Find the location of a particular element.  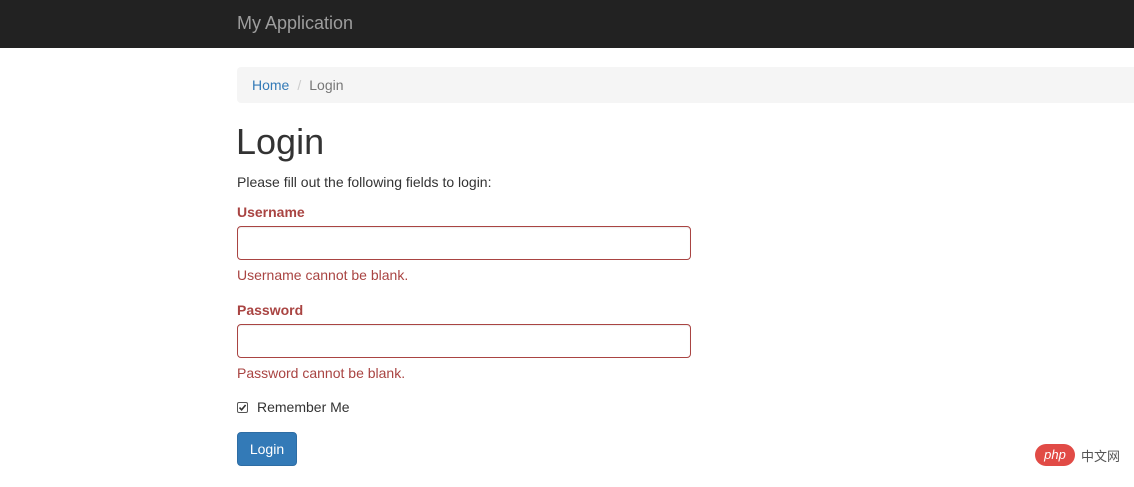

username-label: Username is located at coordinates (271, 212).